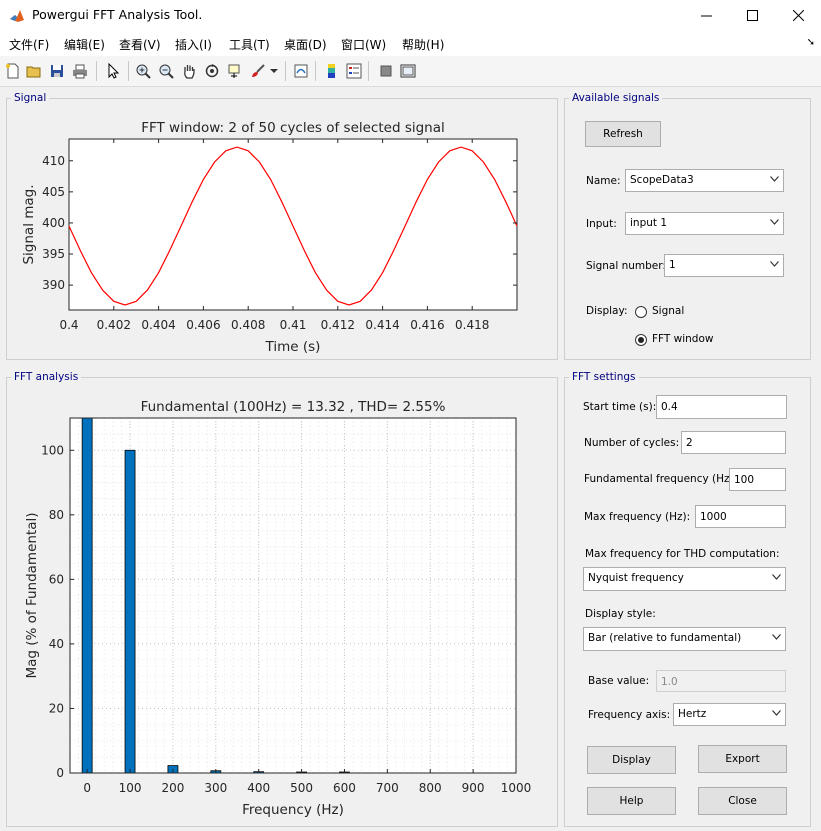  What do you see at coordinates (631, 801) in the screenshot?
I see `help-button: Help` at bounding box center [631, 801].